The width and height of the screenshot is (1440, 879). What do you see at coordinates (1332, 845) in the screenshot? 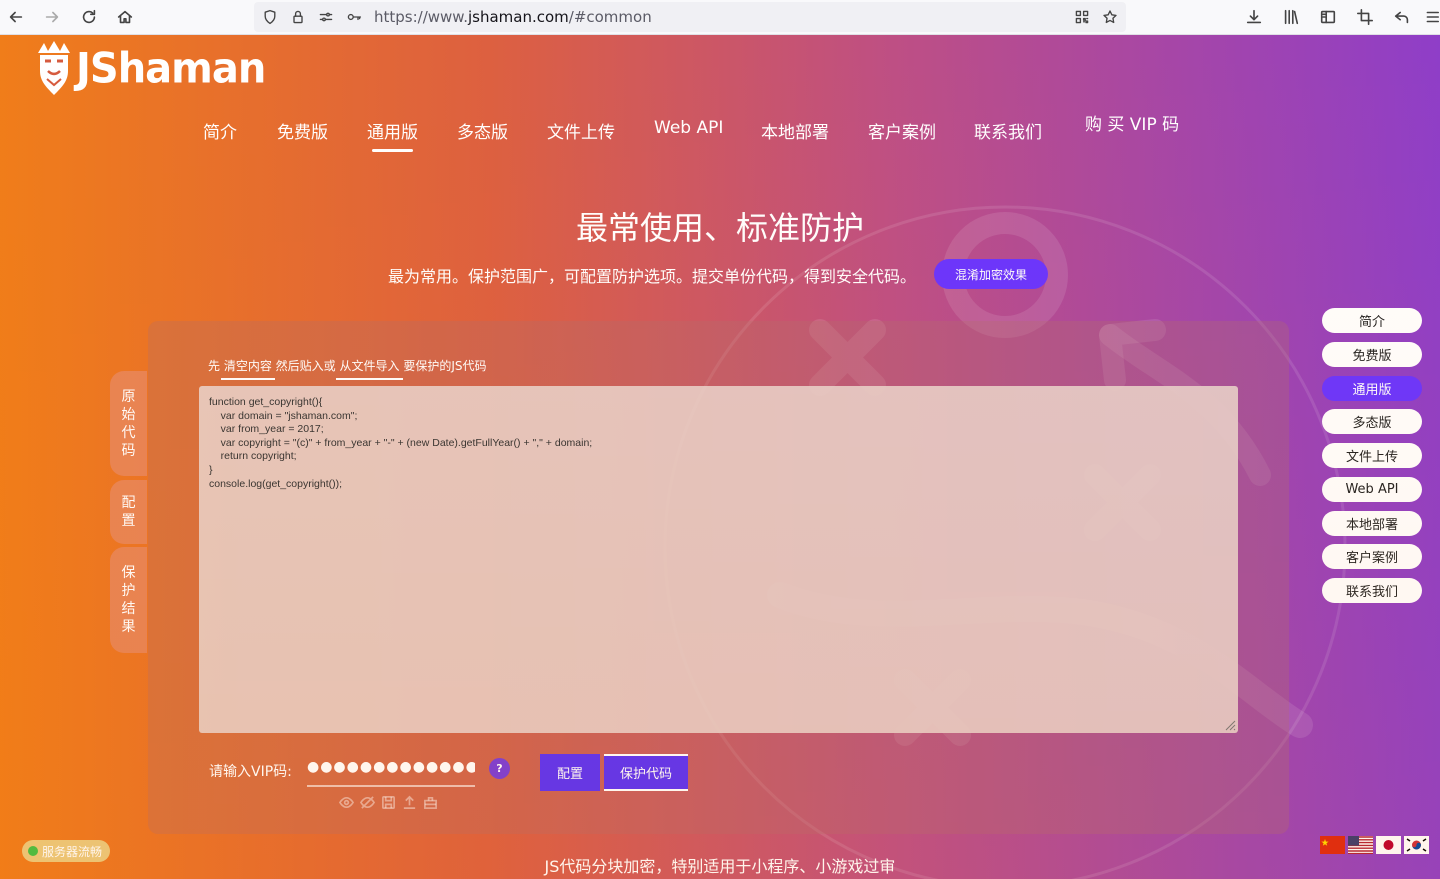
I see `china-flag-icon` at bounding box center [1332, 845].